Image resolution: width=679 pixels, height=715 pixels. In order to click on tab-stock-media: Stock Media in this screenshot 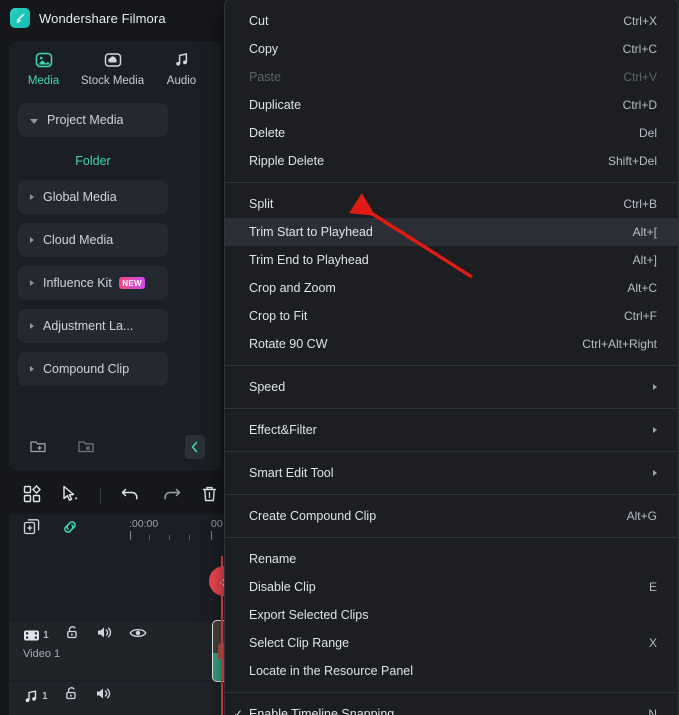, I will do `click(112, 66)`.